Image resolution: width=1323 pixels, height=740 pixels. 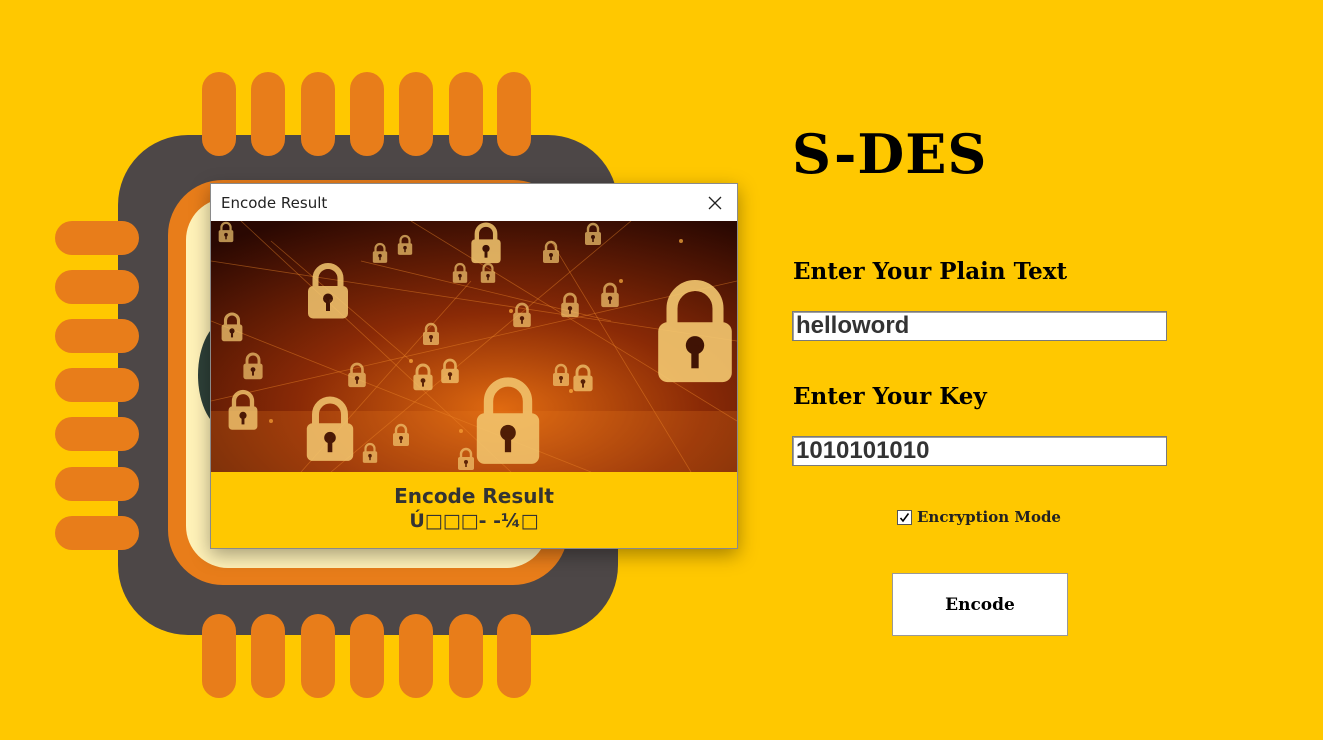 I want to click on close-icon, so click(x=715, y=202).